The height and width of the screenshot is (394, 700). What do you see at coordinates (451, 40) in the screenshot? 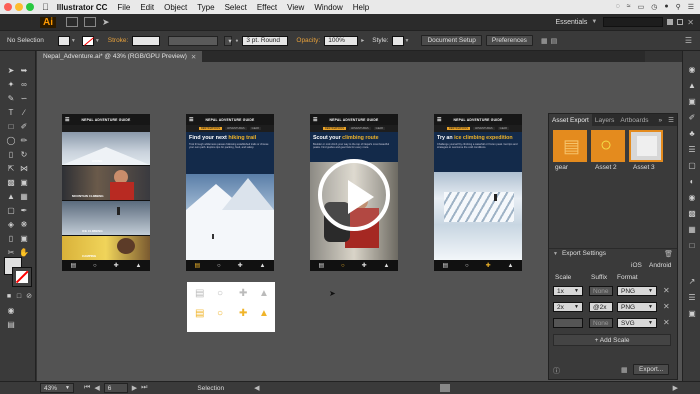
I see `document-setup-button: Document Setup` at bounding box center [451, 40].